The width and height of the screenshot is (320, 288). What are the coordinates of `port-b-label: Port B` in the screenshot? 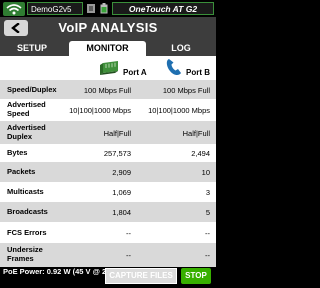 It's located at (198, 72).